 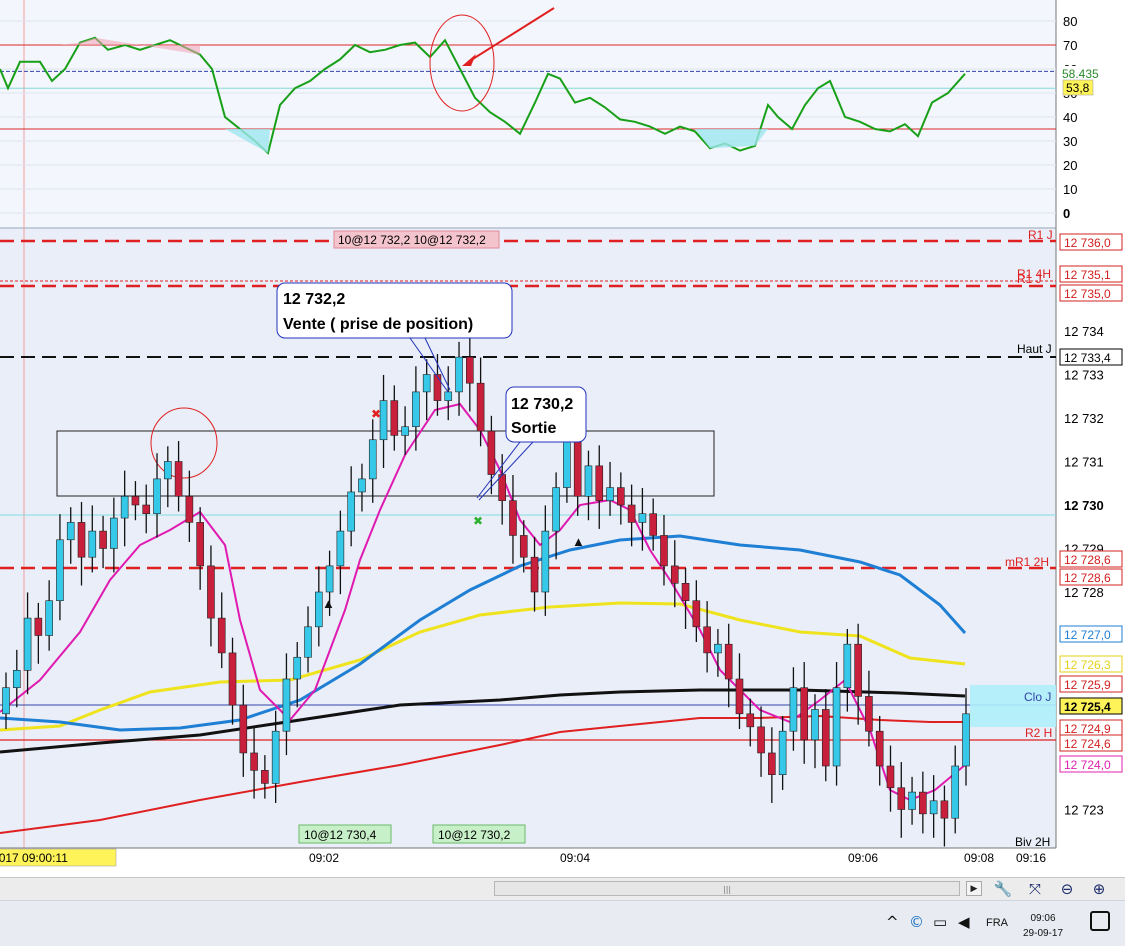 I want to click on language-indicator: FRA, so click(x=997, y=923).